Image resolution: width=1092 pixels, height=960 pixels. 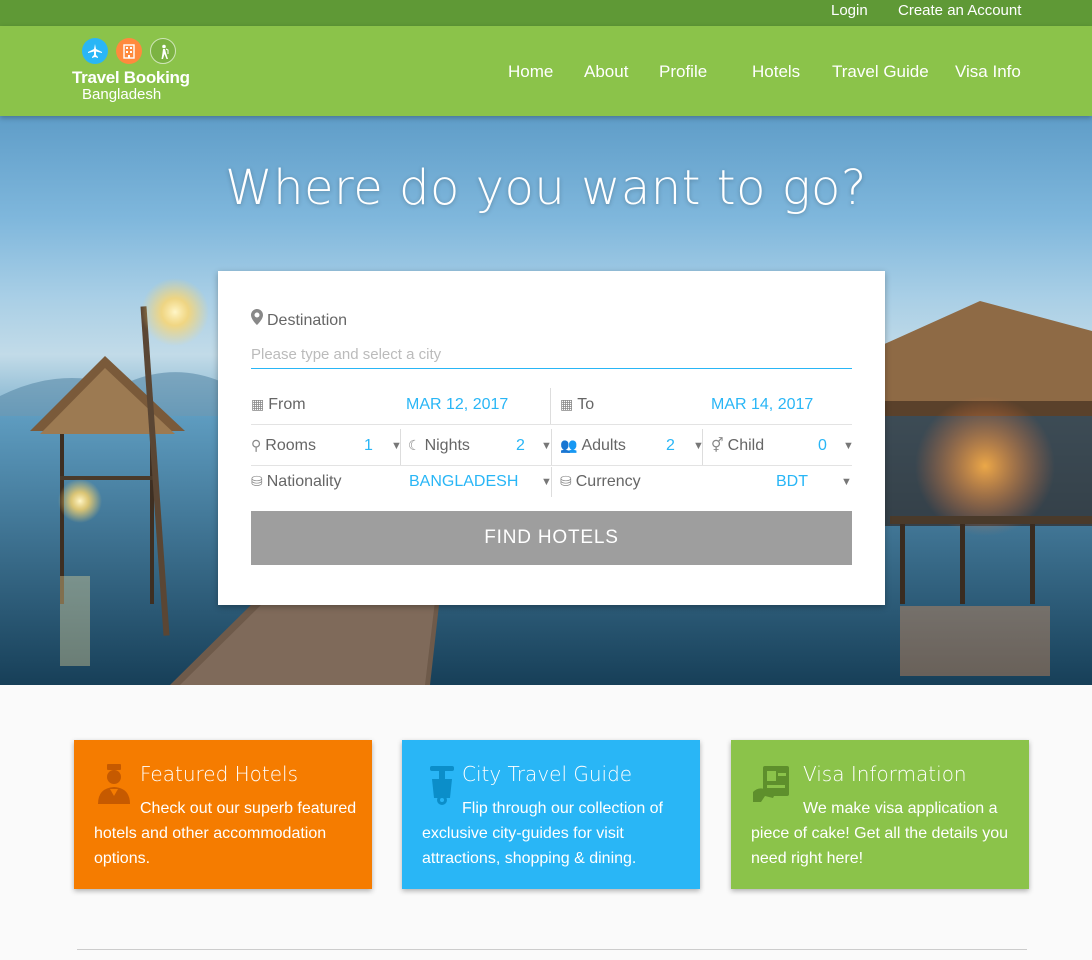 I want to click on nav-visa-info: Visa Info, so click(x=988, y=72).